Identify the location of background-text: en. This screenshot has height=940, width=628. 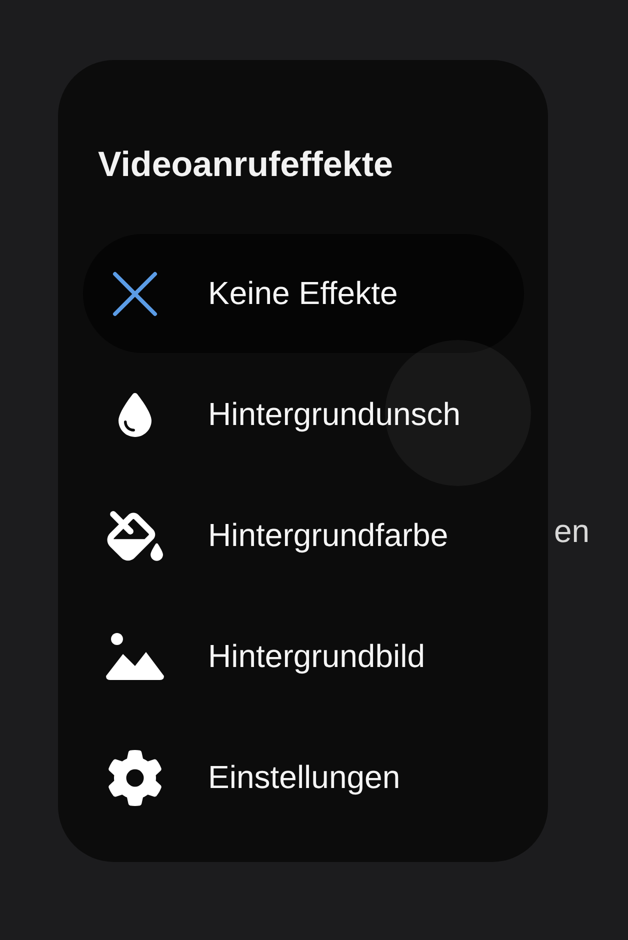
(572, 531).